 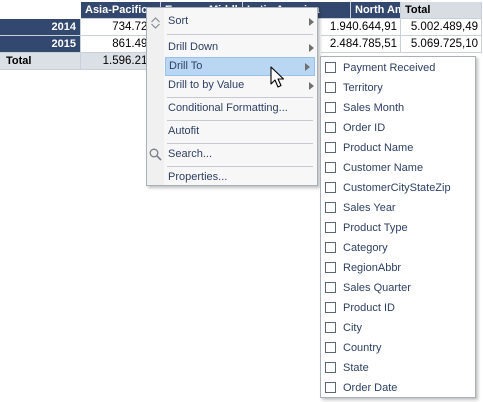 I want to click on submenu-item-label: Order ID, so click(x=364, y=128).